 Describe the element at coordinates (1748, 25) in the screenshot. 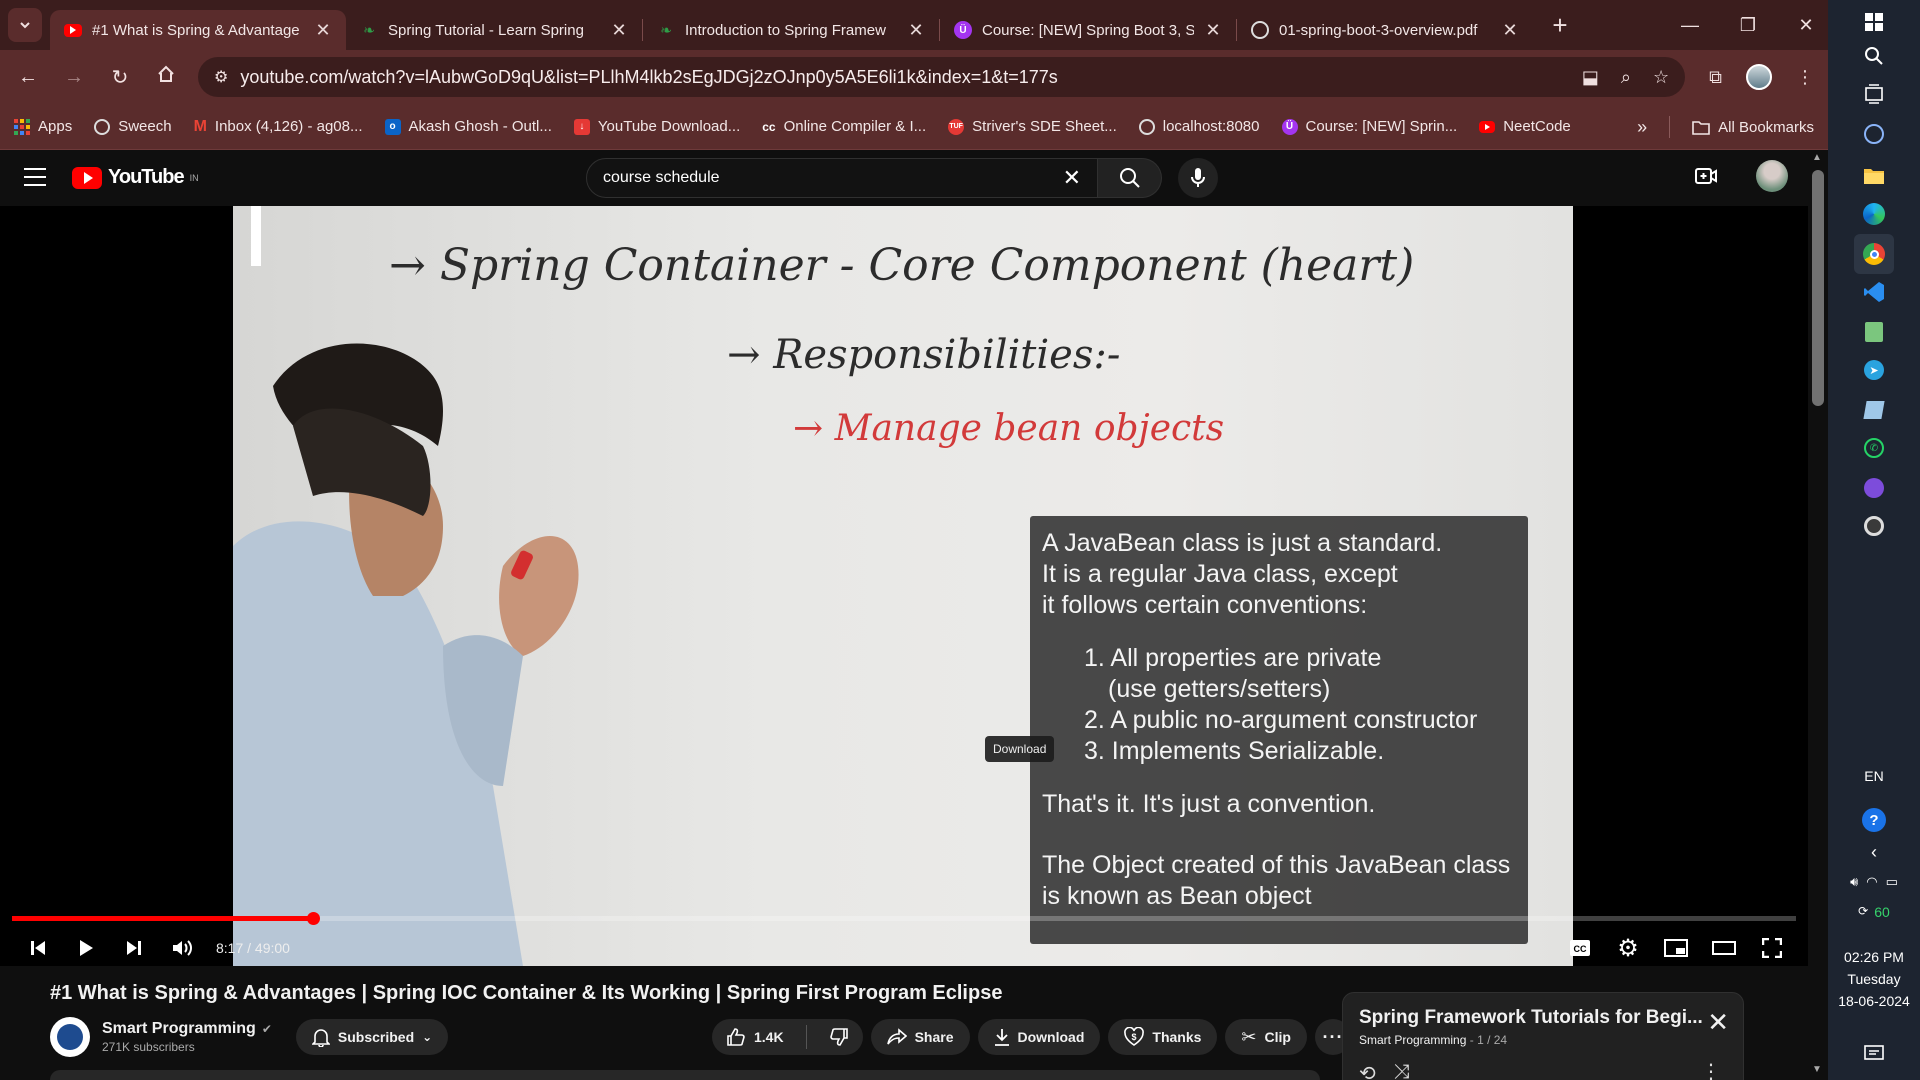

I see `restore-icon: ❐` at that location.